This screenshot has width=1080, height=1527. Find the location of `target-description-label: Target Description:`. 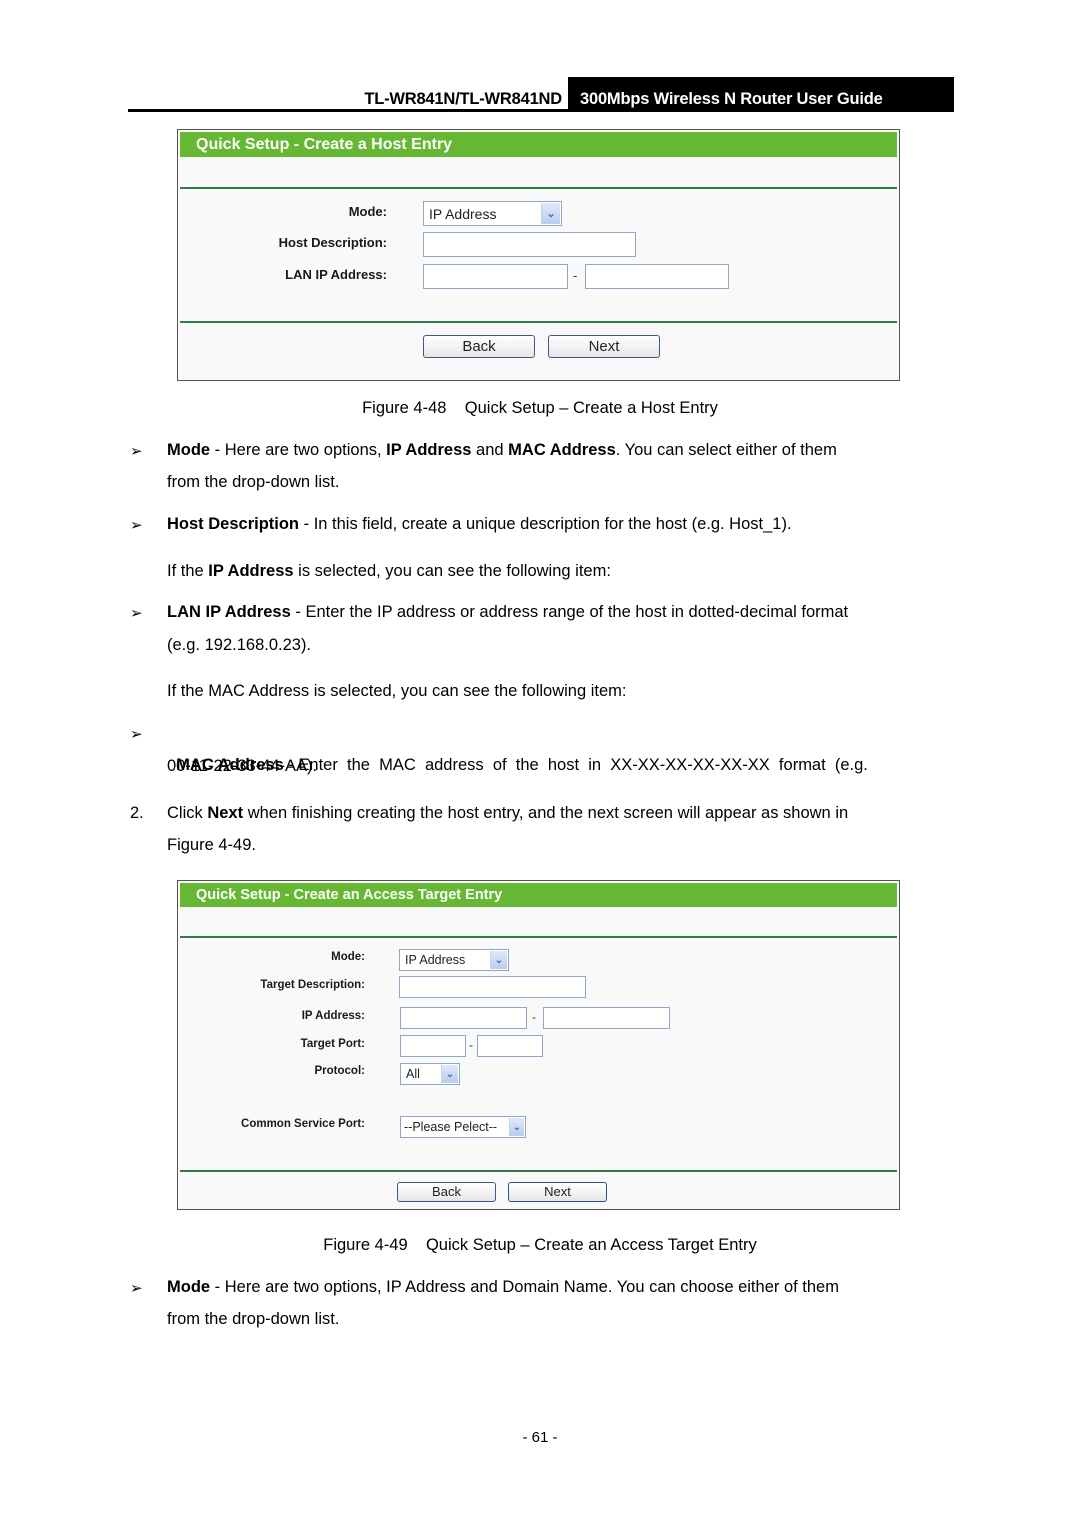

target-description-label: Target Description: is located at coordinates (312, 985).